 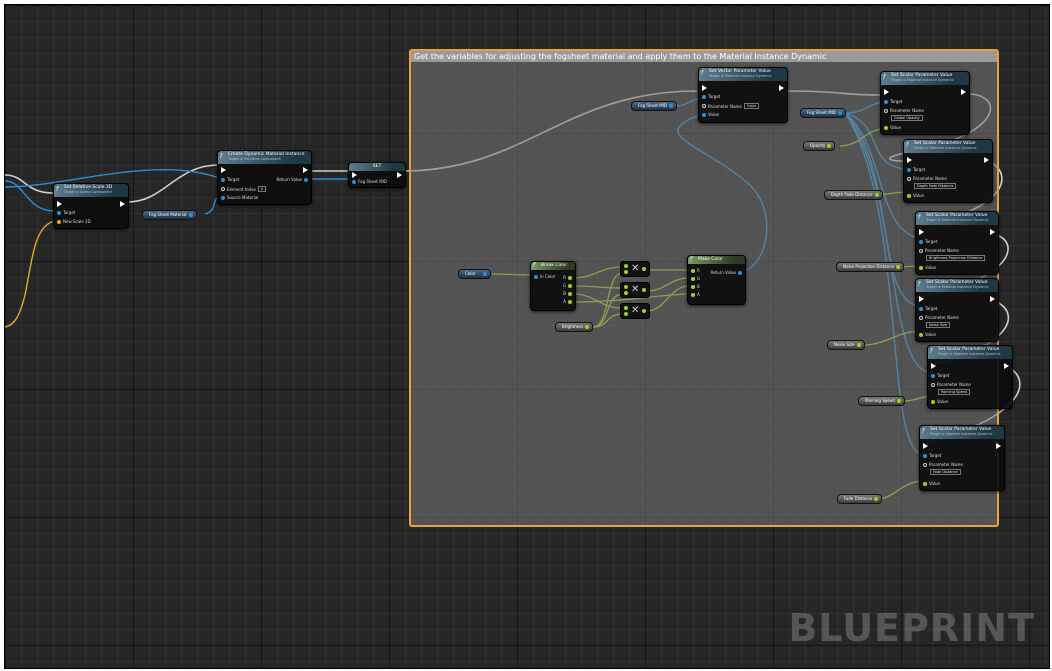 I want to click on r-out-pin, so click(x=570, y=277).